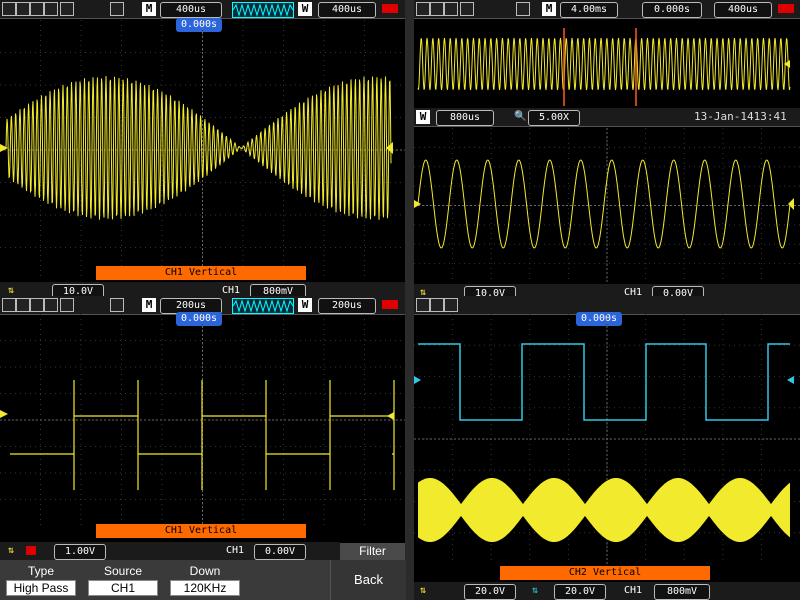  Describe the element at coordinates (31, 550) in the screenshot. I see `bandwidth-limit-icon` at that location.